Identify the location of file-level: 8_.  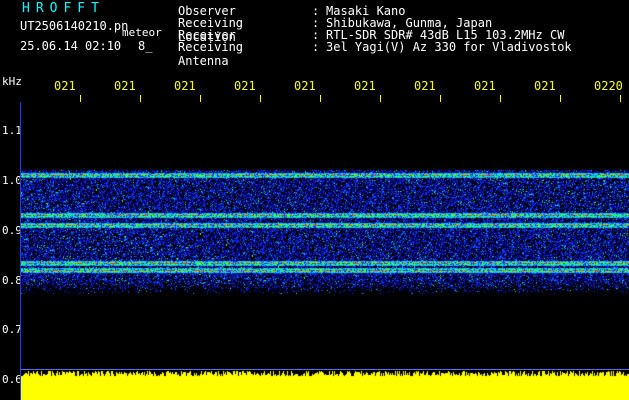
(145, 46).